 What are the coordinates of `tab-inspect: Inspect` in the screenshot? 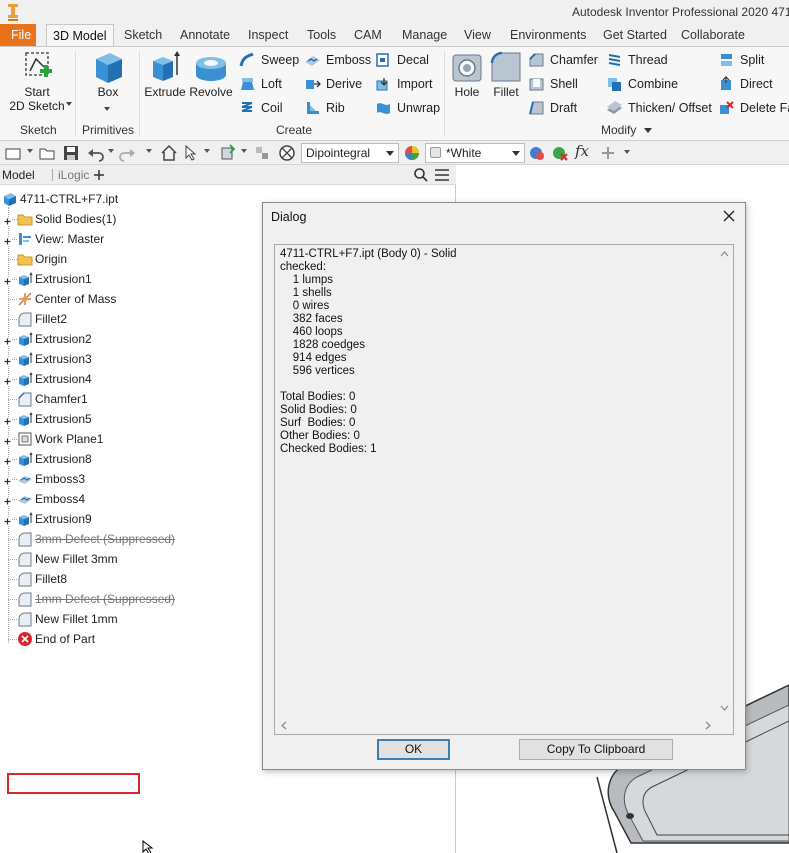 It's located at (268, 35).